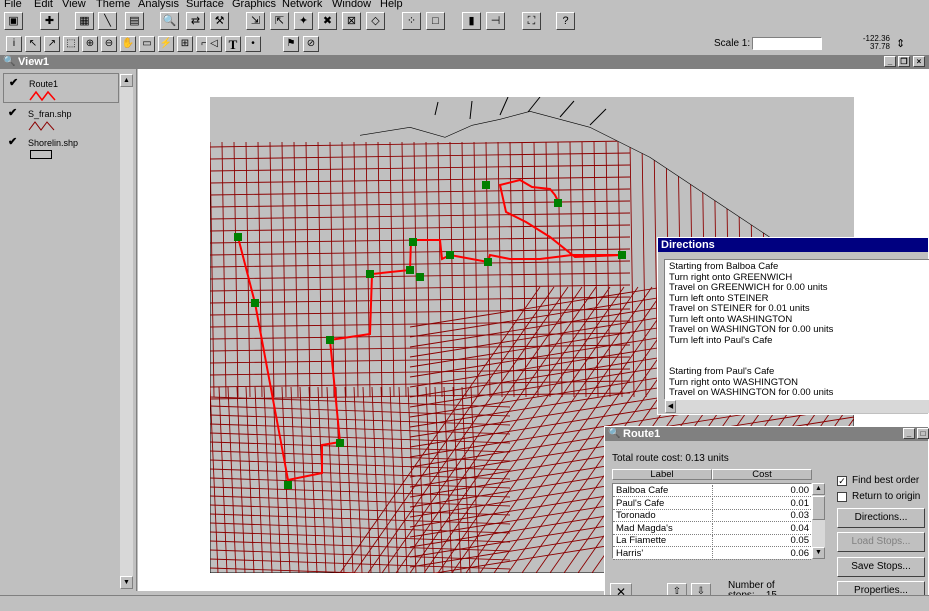 The width and height of the screenshot is (929, 611). What do you see at coordinates (279, 21) in the screenshot?
I see `zoom-active-themes-icon: ⇱` at bounding box center [279, 21].